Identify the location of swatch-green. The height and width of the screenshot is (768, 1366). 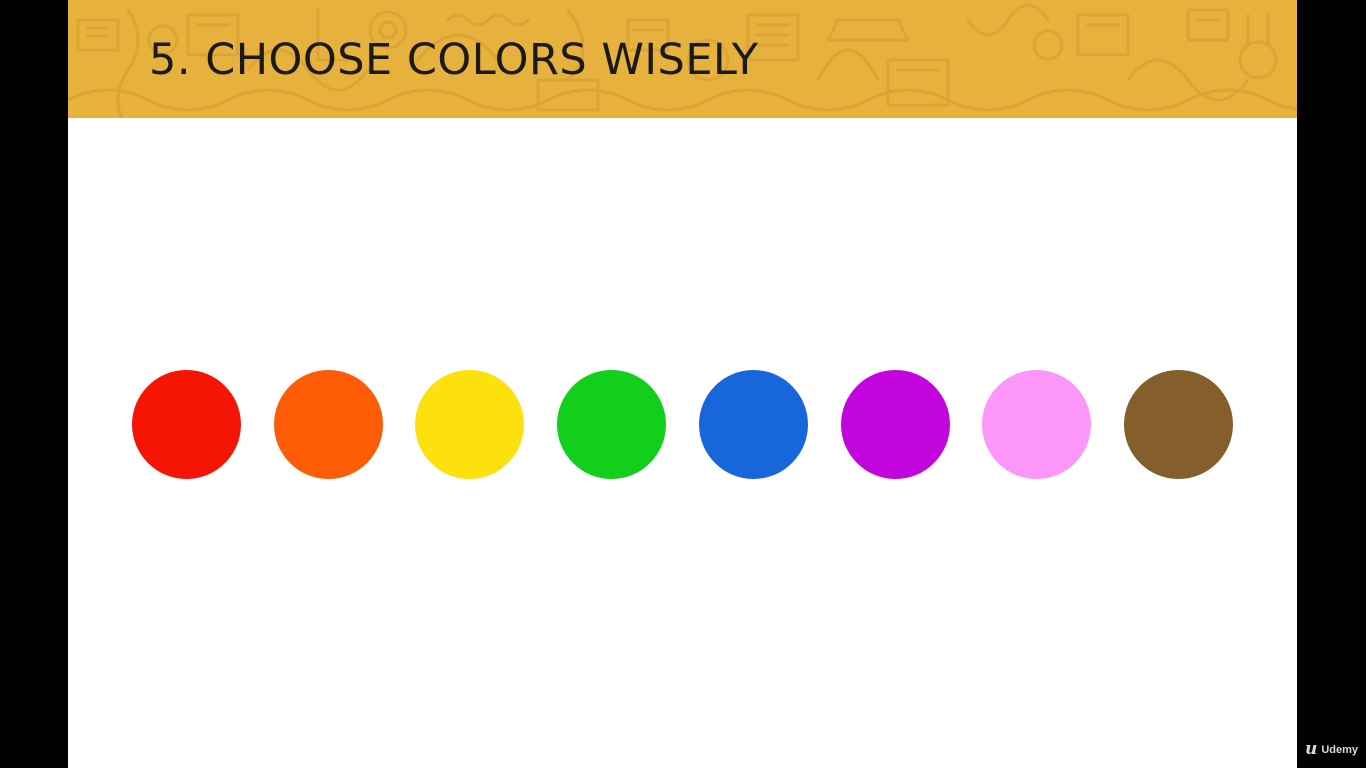
(611, 424).